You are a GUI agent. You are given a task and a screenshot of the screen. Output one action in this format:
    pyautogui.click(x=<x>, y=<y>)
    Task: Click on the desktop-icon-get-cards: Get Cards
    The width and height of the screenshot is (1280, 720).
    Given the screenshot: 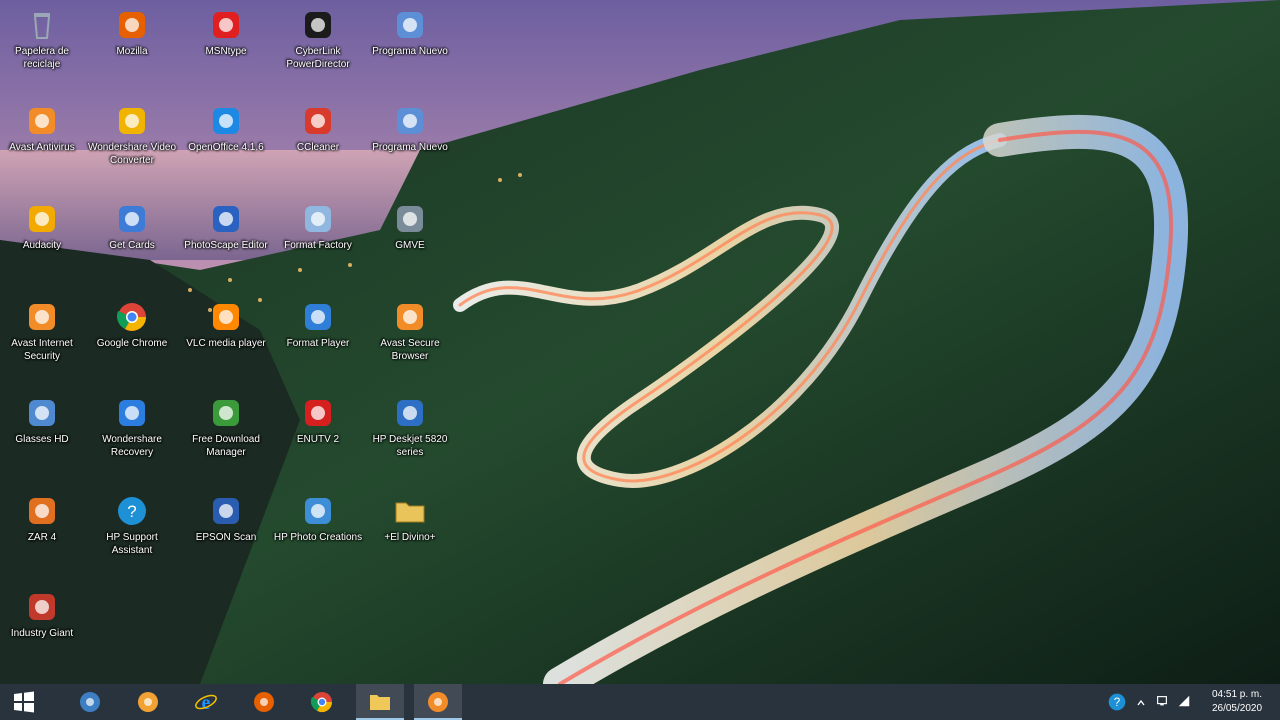 What is the action you would take?
    pyautogui.click(x=132, y=244)
    